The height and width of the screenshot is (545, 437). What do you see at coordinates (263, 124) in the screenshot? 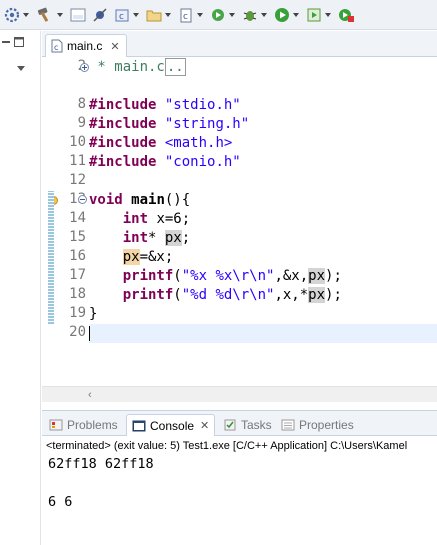
I see `code-line-9: #include "string.h"` at bounding box center [263, 124].